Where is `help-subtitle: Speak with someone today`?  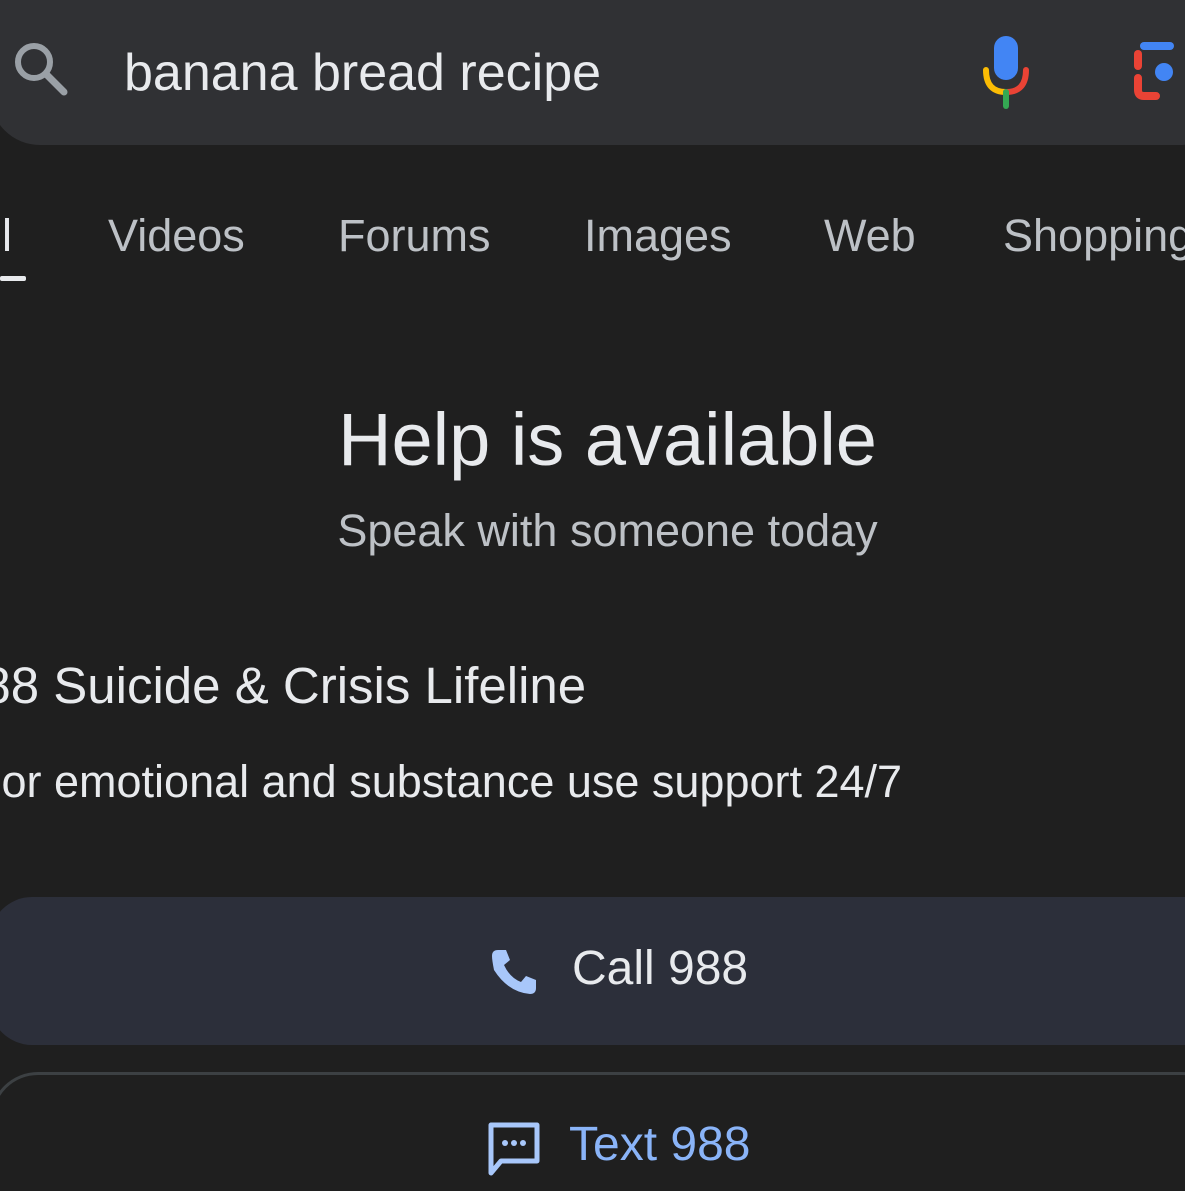 help-subtitle: Speak with someone today is located at coordinates (607, 530).